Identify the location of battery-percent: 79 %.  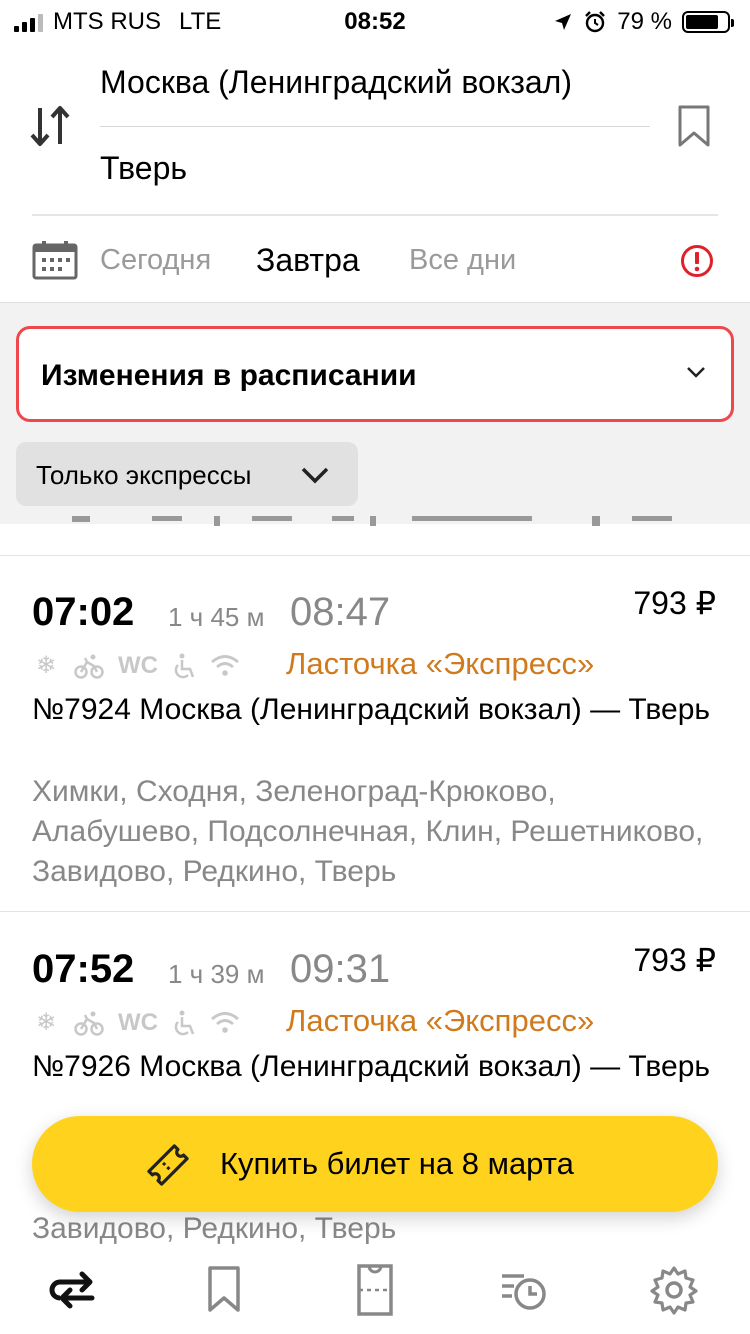
(644, 21).